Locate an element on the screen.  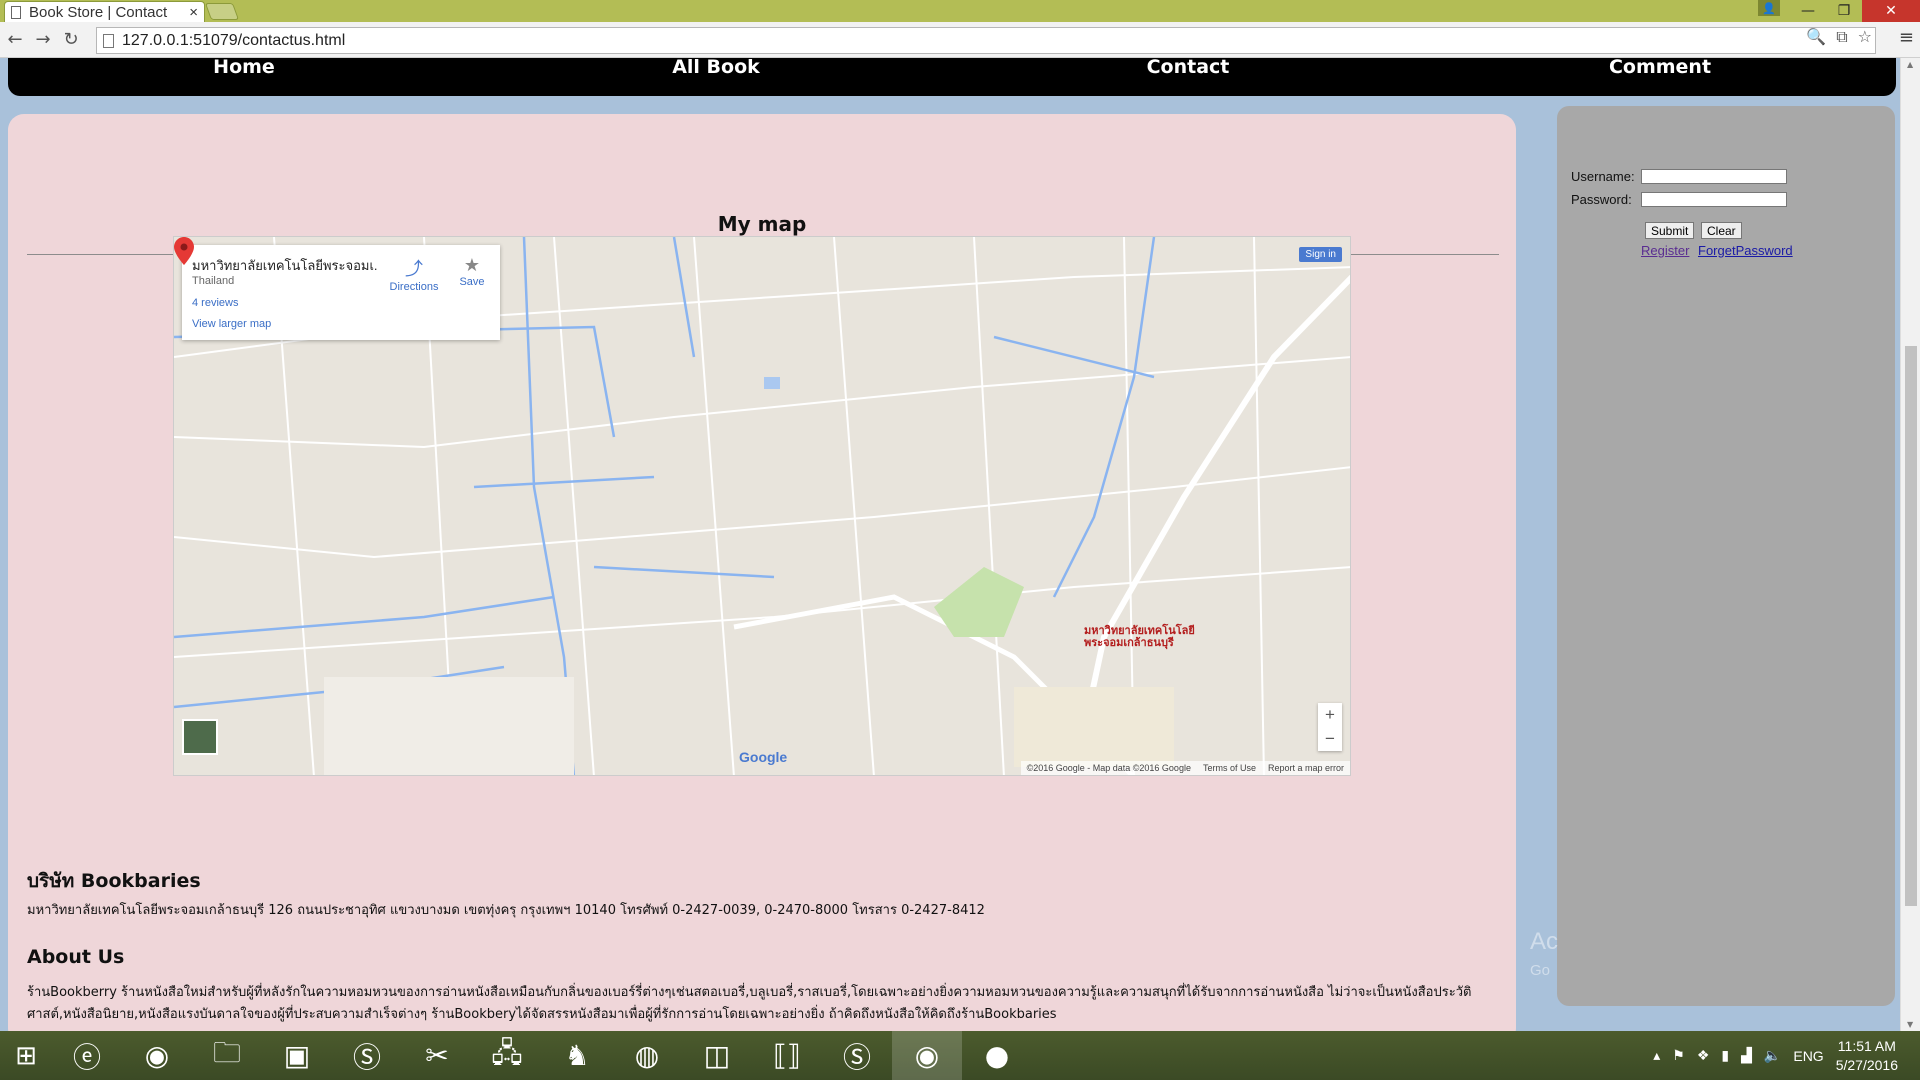
nav-all-book: All Book is located at coordinates (716, 77).